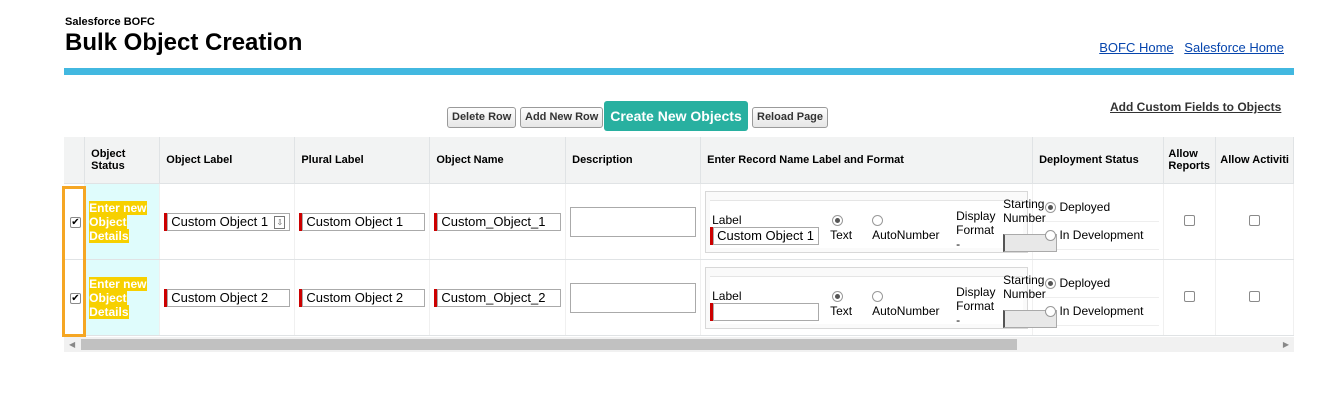 Image resolution: width=1343 pixels, height=420 pixels. I want to click on column-header: Plural Label, so click(362, 160).